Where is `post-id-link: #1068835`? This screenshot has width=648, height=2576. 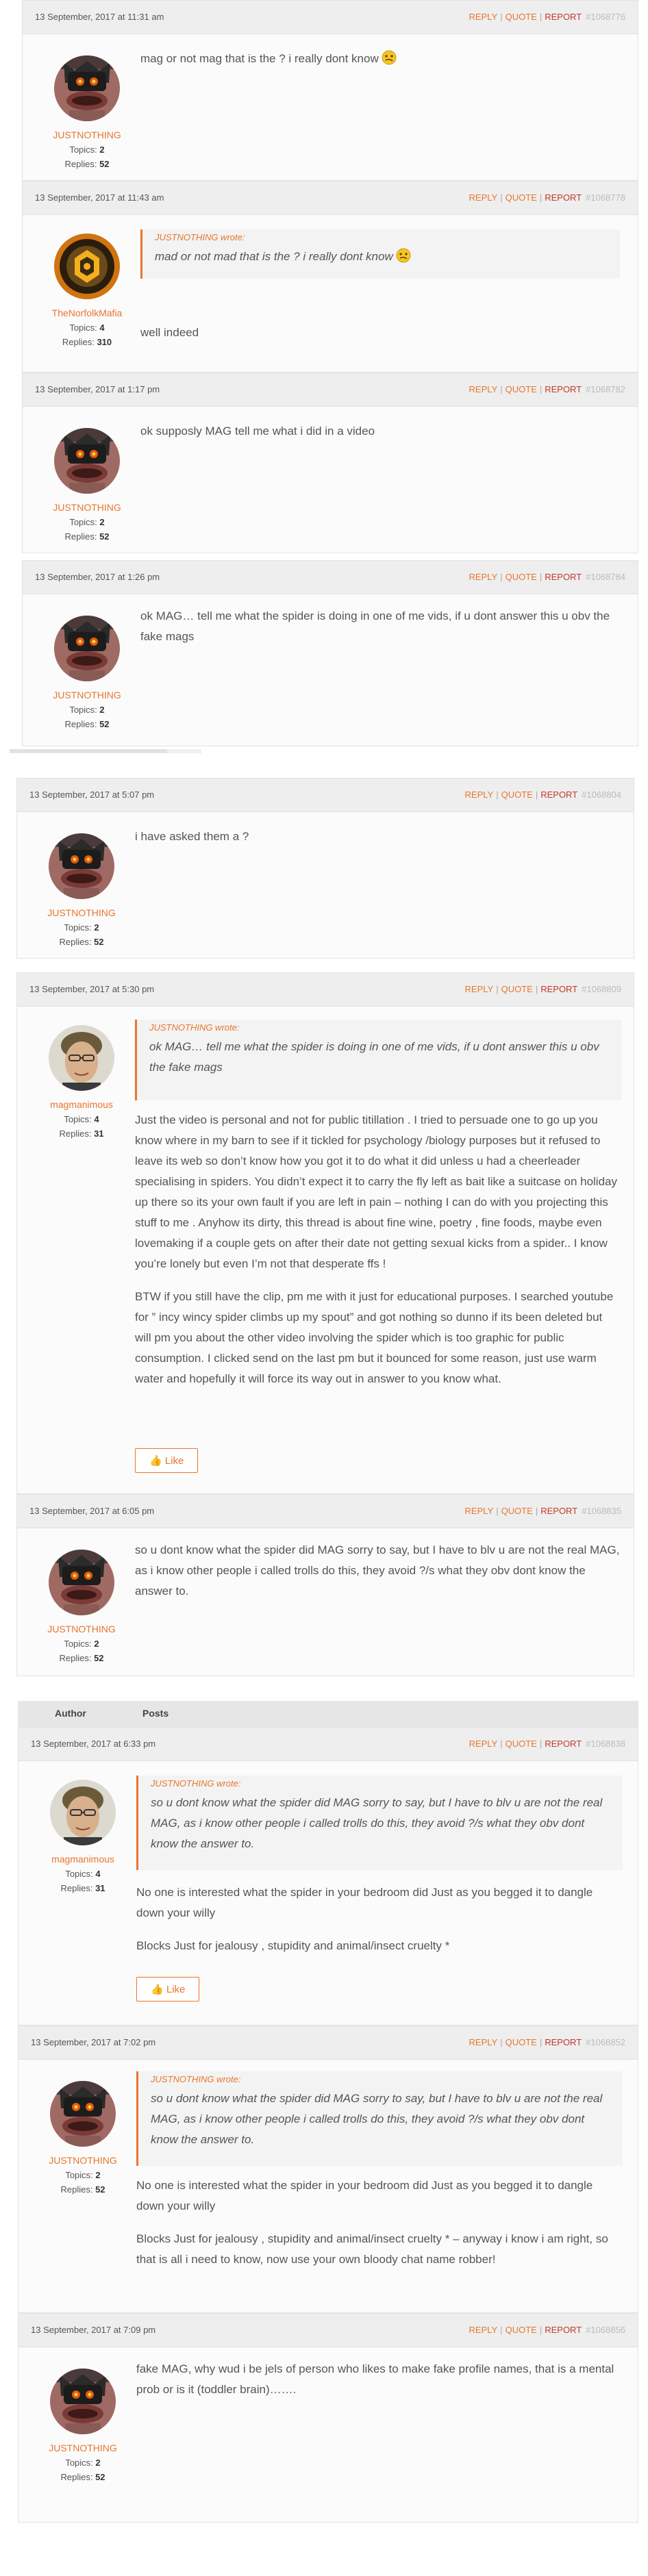 post-id-link: #1068835 is located at coordinates (601, 1511).